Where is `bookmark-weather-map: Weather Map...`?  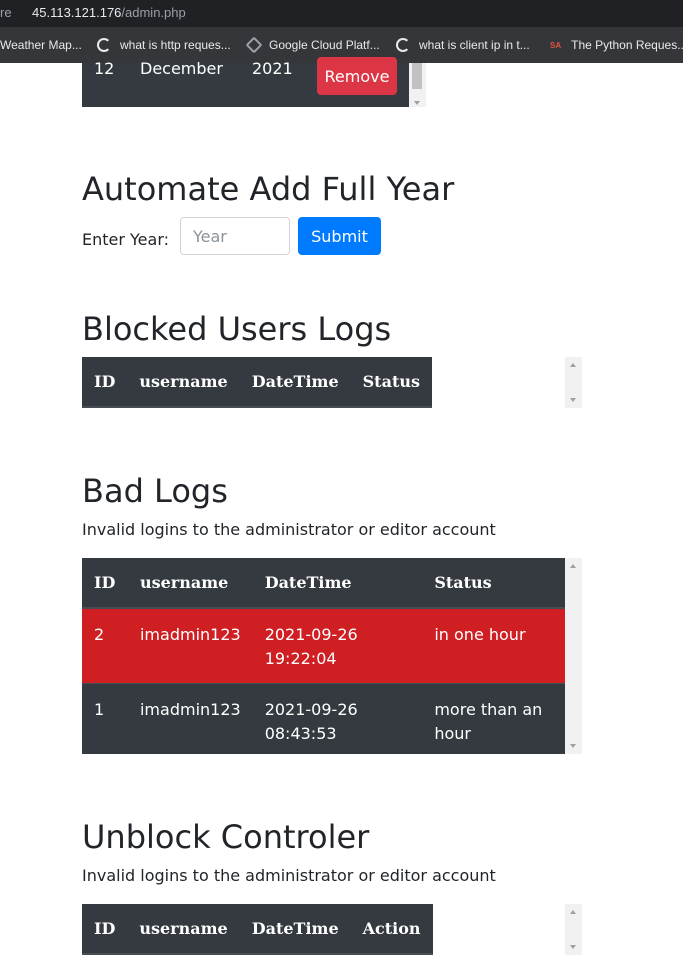 bookmark-weather-map: Weather Map... is located at coordinates (41, 45).